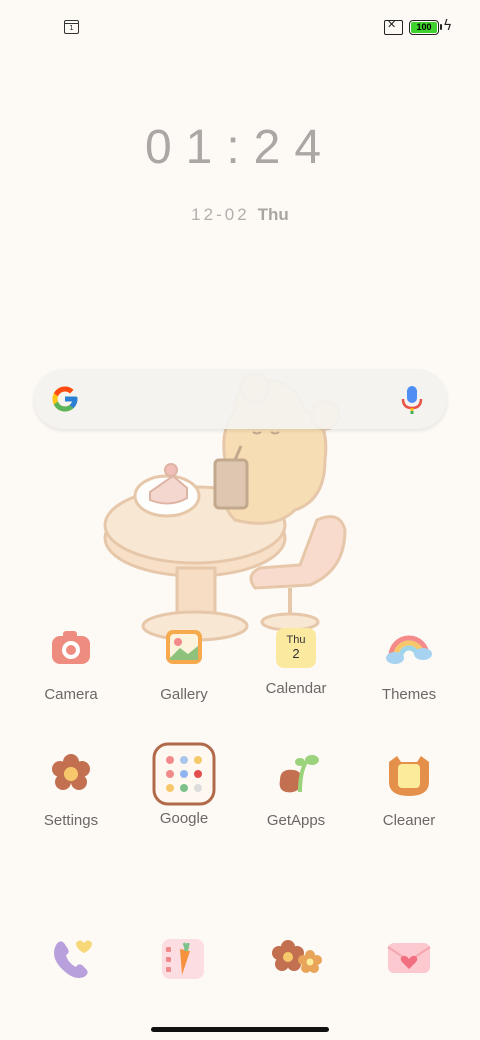  What do you see at coordinates (298, 958) in the screenshot?
I see `flowers-icon` at bounding box center [298, 958].